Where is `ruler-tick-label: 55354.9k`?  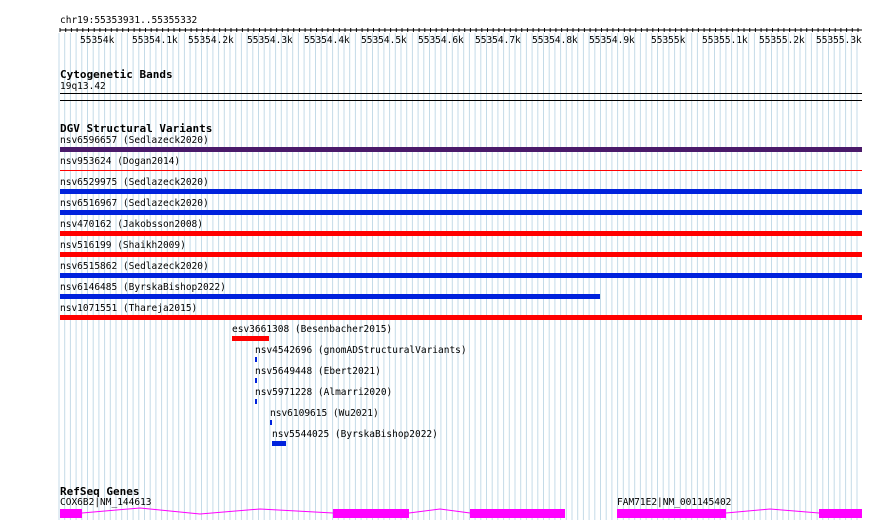 ruler-tick-label: 55354.9k is located at coordinates (612, 40).